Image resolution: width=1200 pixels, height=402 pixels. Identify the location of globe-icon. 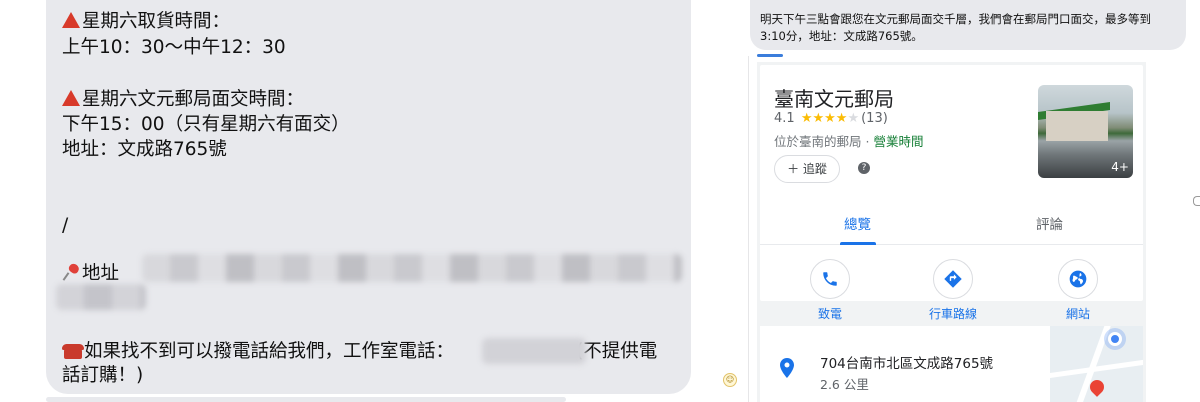
(1078, 279).